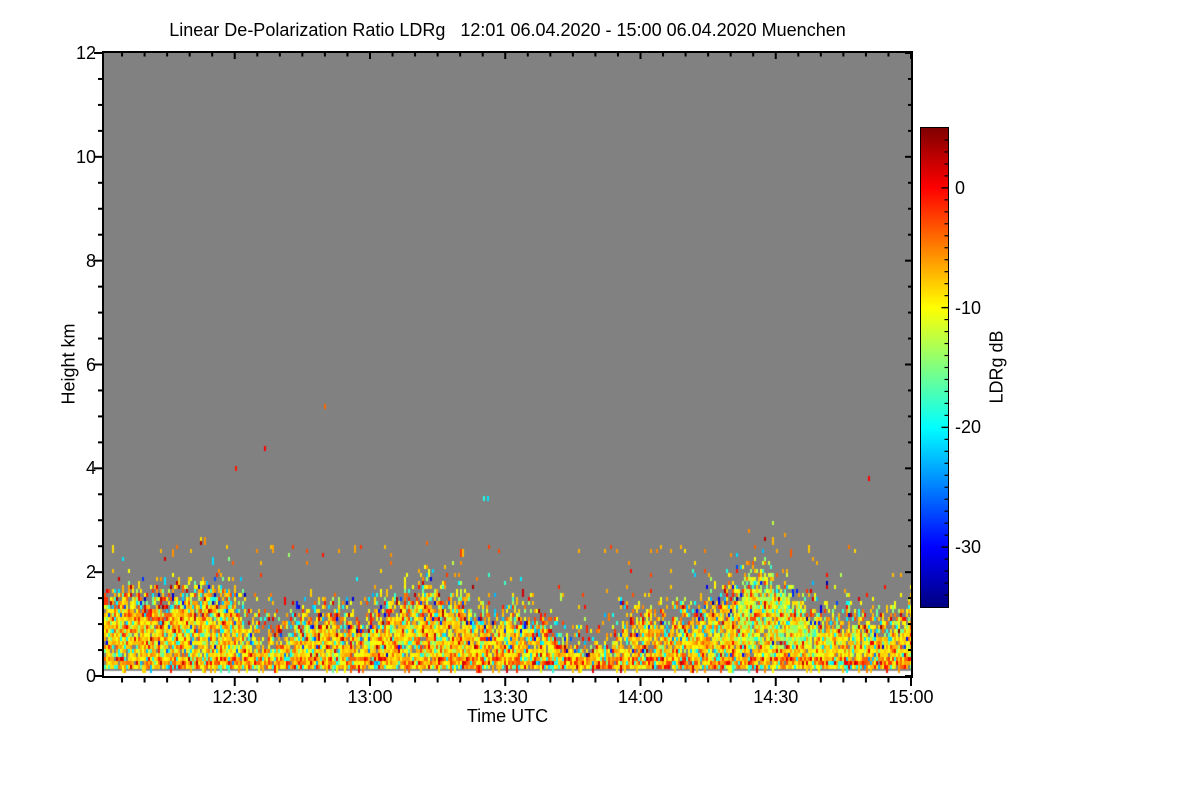 The image size is (1200, 800). Describe the element at coordinates (505, 697) in the screenshot. I see `x-tick-label: 13:30` at that location.